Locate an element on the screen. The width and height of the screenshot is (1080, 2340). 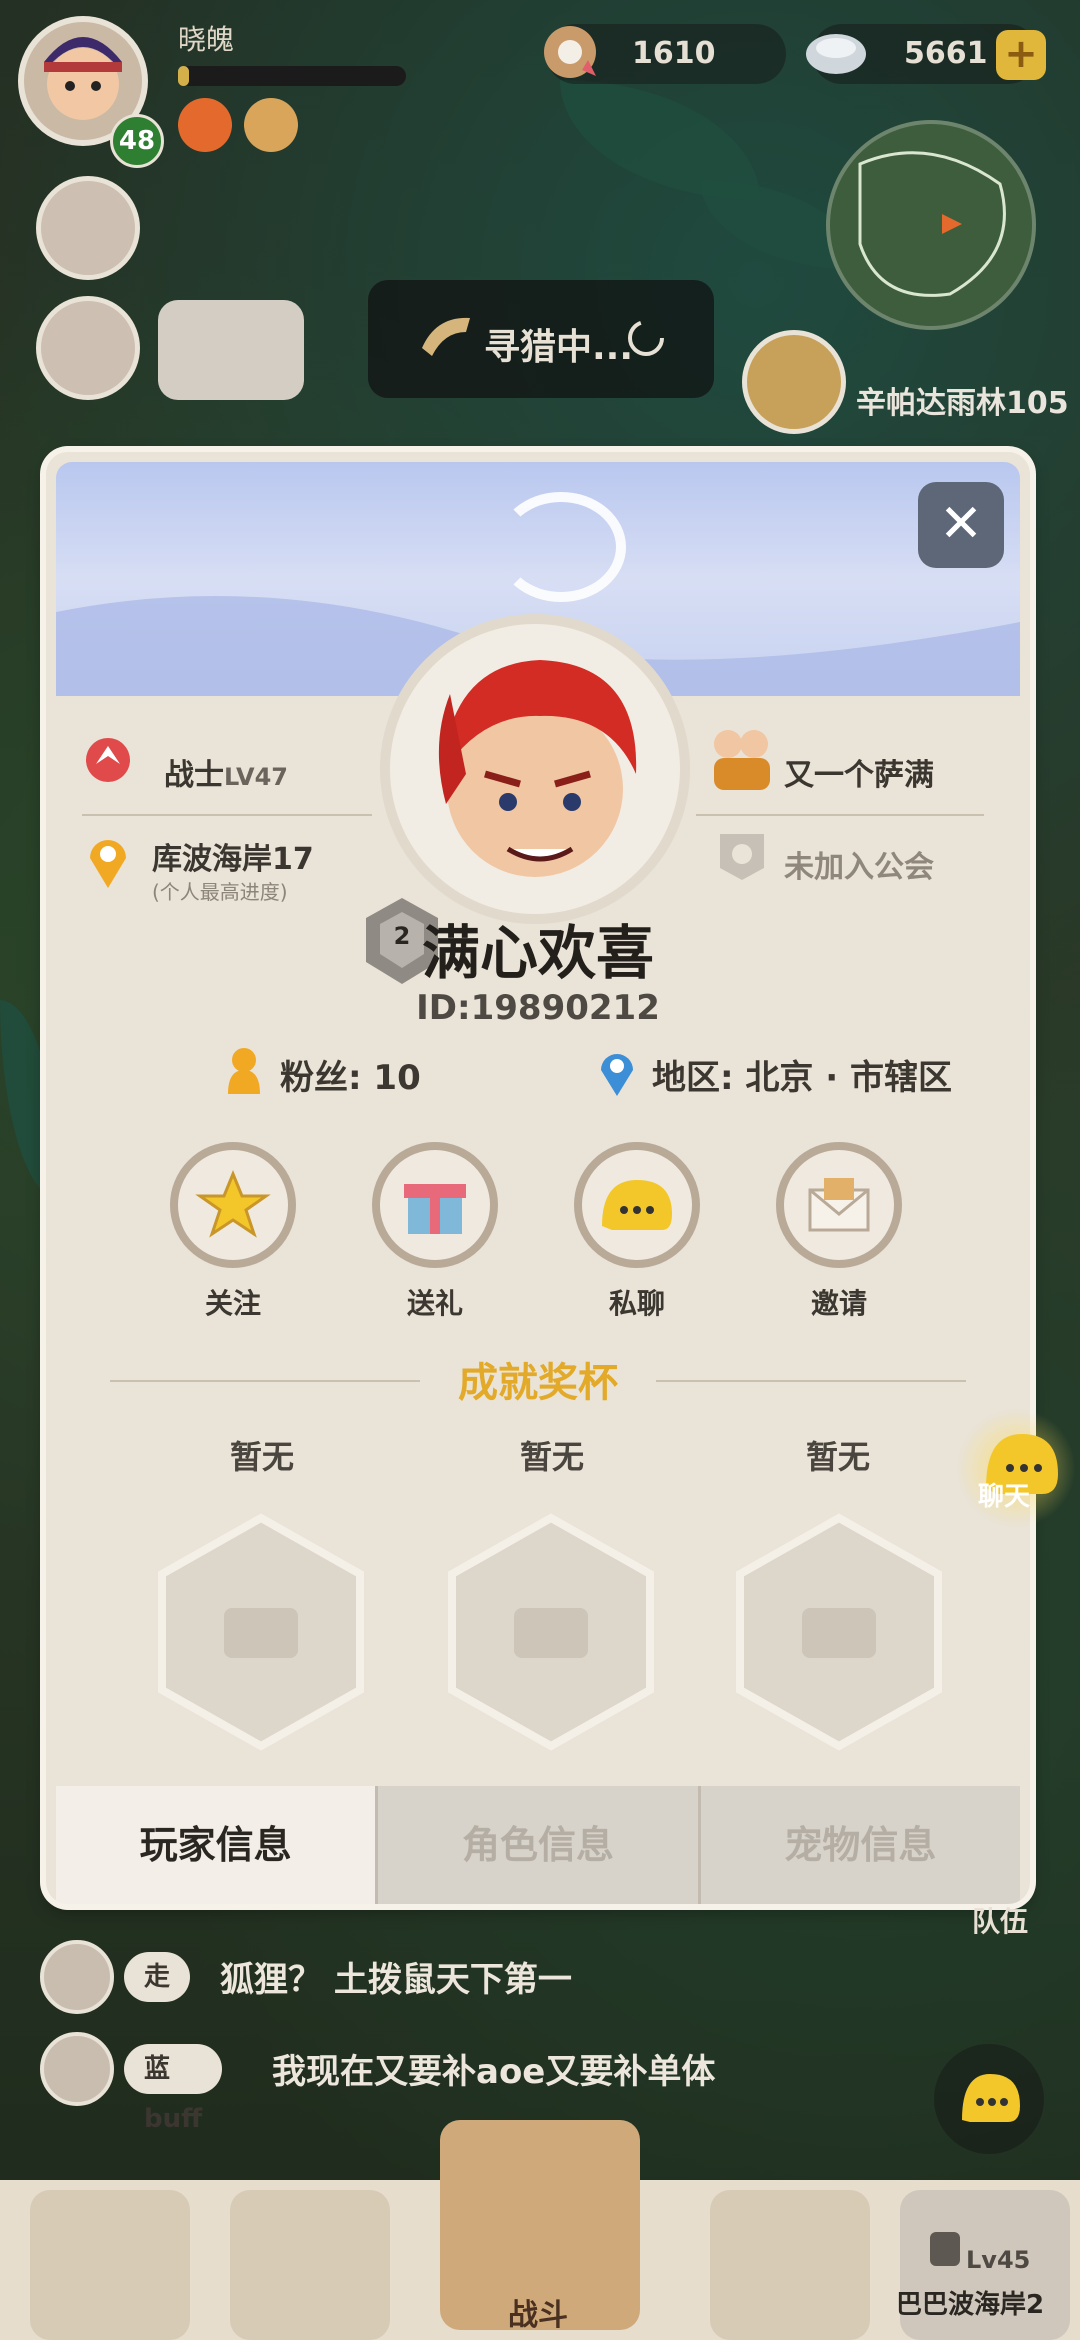
shell-currency: 1610 is located at coordinates (665, 54).